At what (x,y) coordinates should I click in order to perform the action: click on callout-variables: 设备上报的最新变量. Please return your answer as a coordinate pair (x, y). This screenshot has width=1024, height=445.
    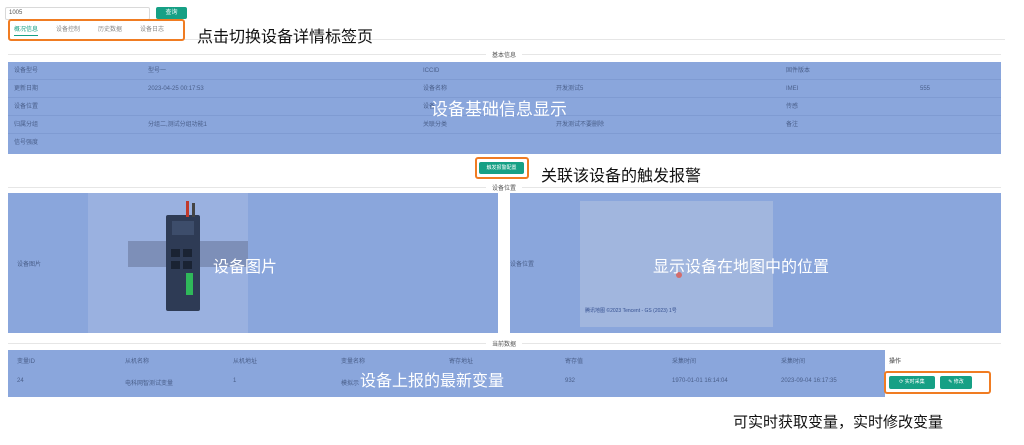
    Looking at the image, I should click on (432, 380).